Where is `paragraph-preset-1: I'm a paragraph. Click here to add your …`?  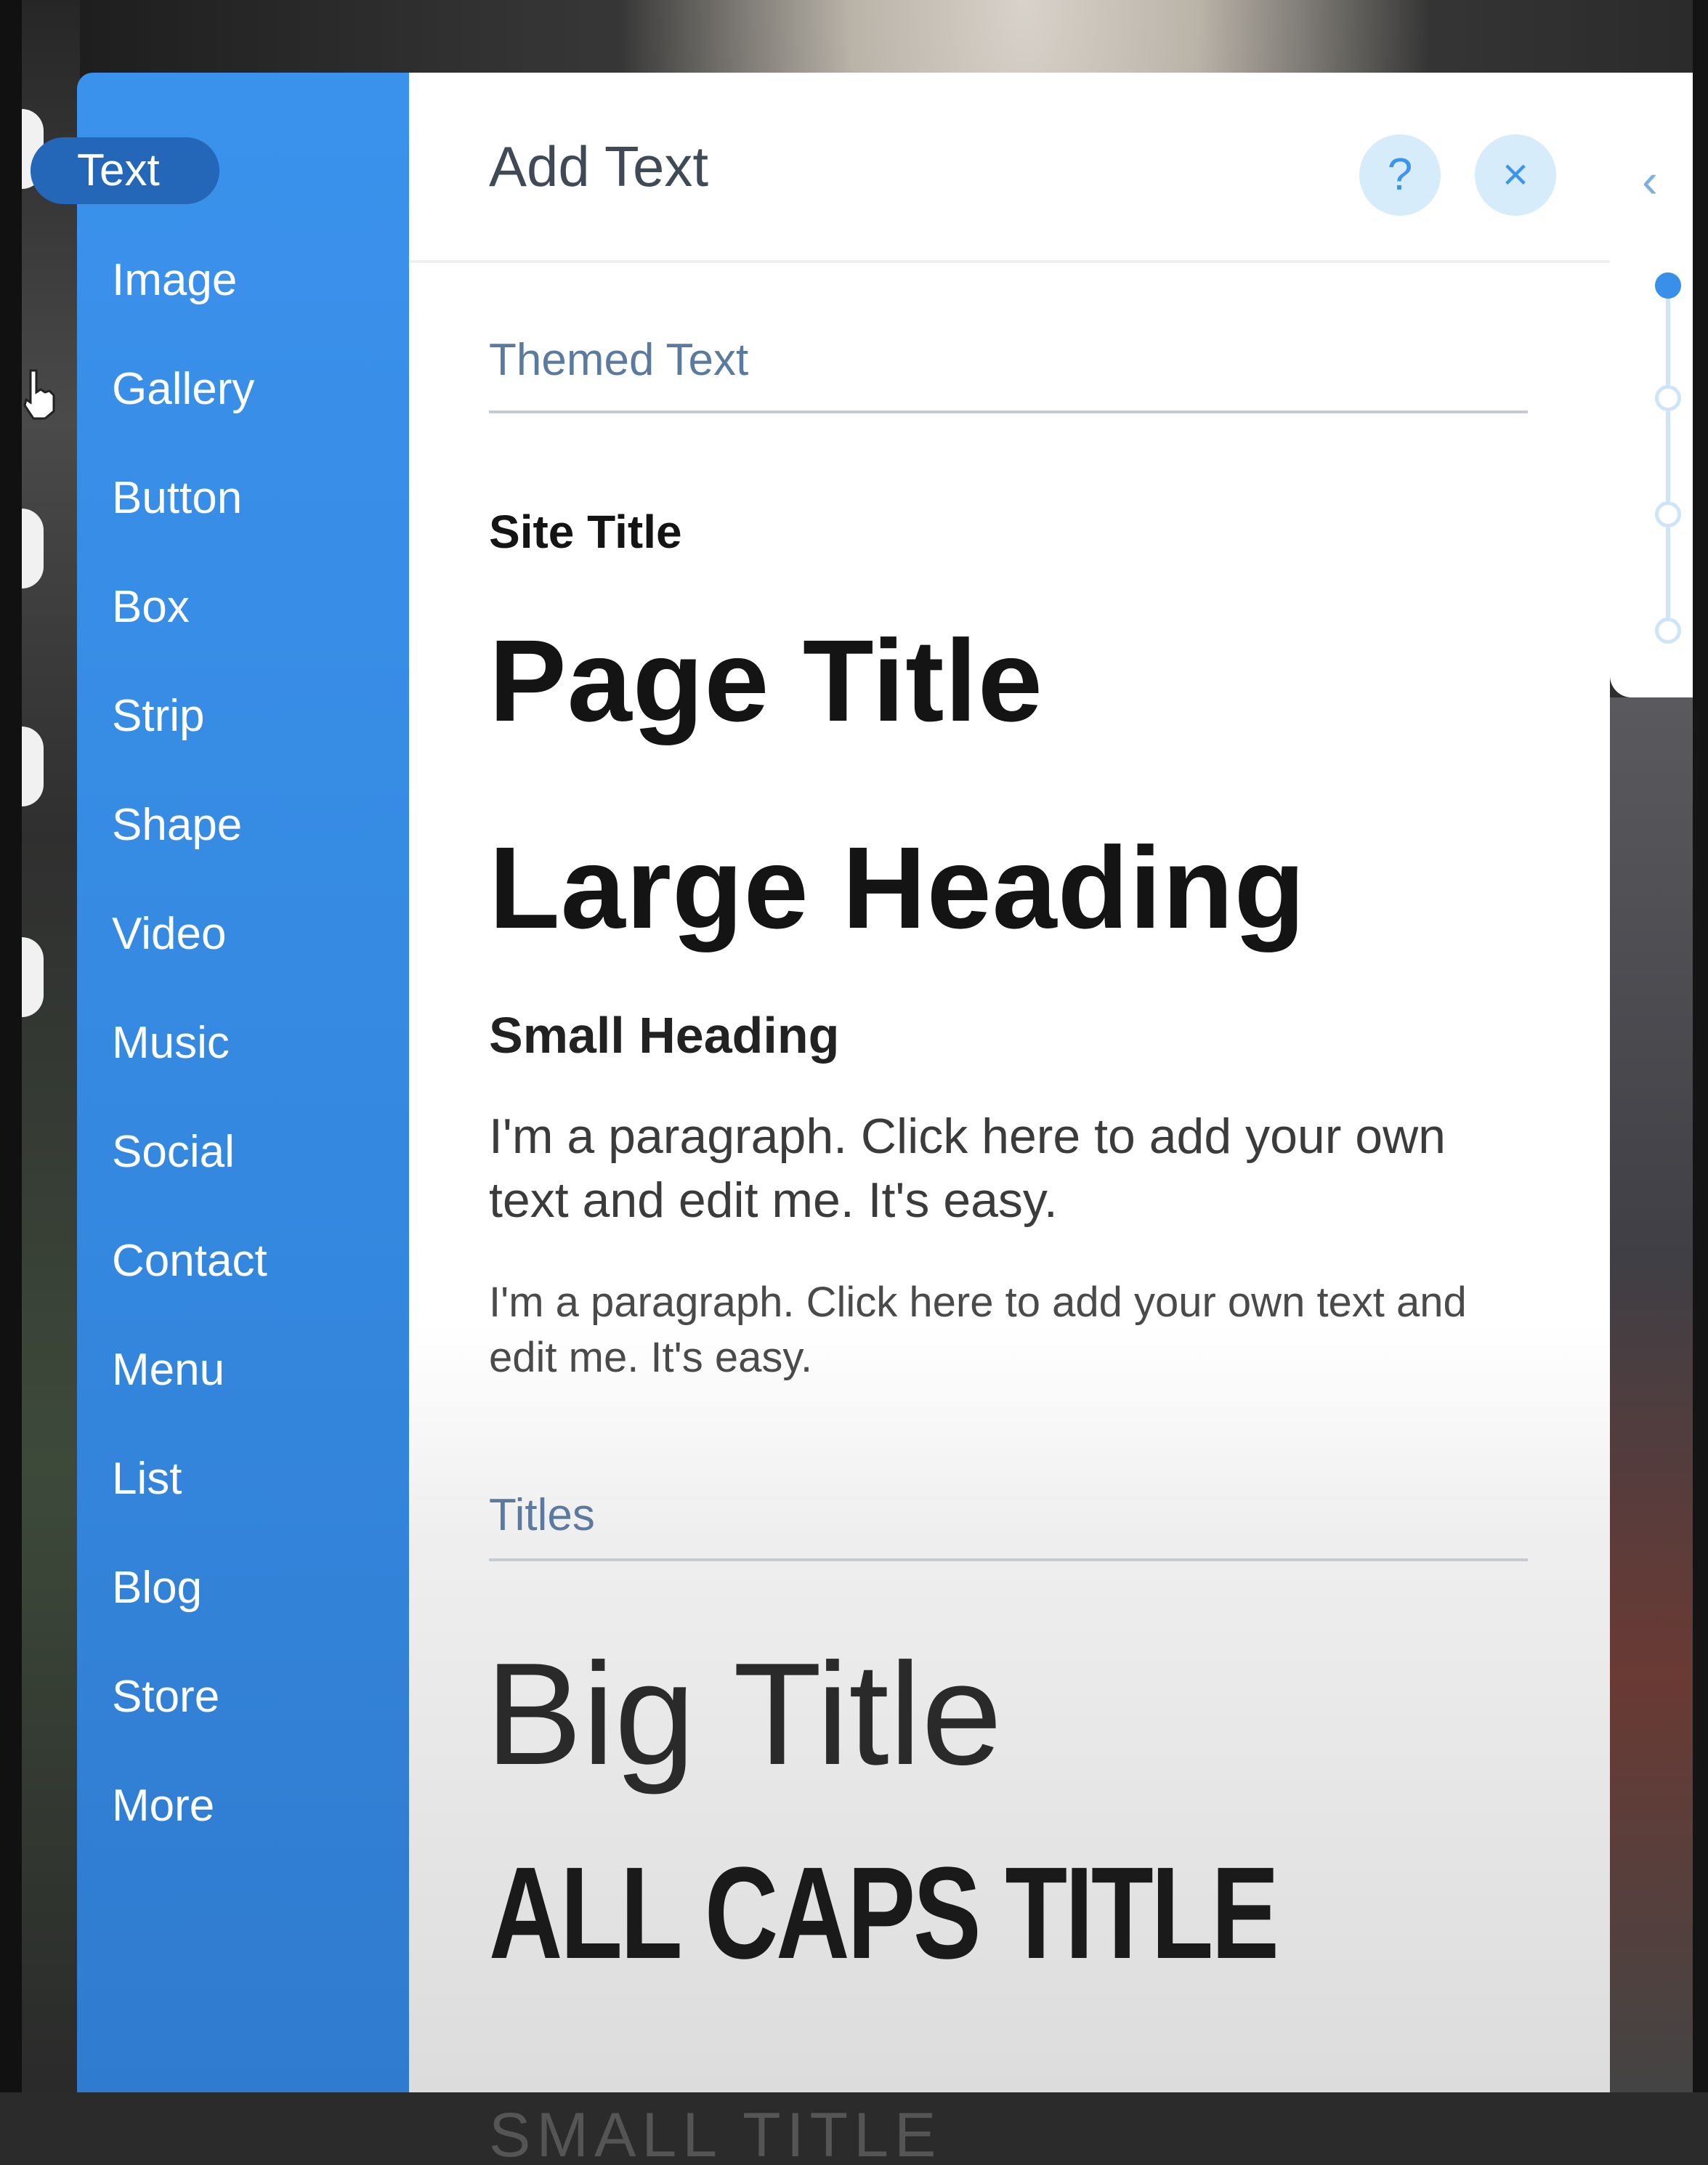
paragraph-preset-1: I'm a paragraph. Click here to add your … is located at coordinates (997, 1168).